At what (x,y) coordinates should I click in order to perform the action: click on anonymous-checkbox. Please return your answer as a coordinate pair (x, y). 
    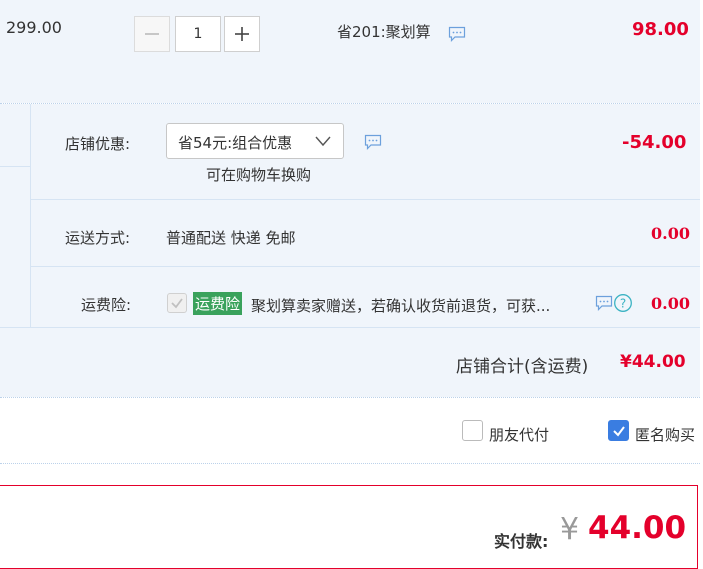
    Looking at the image, I should click on (618, 430).